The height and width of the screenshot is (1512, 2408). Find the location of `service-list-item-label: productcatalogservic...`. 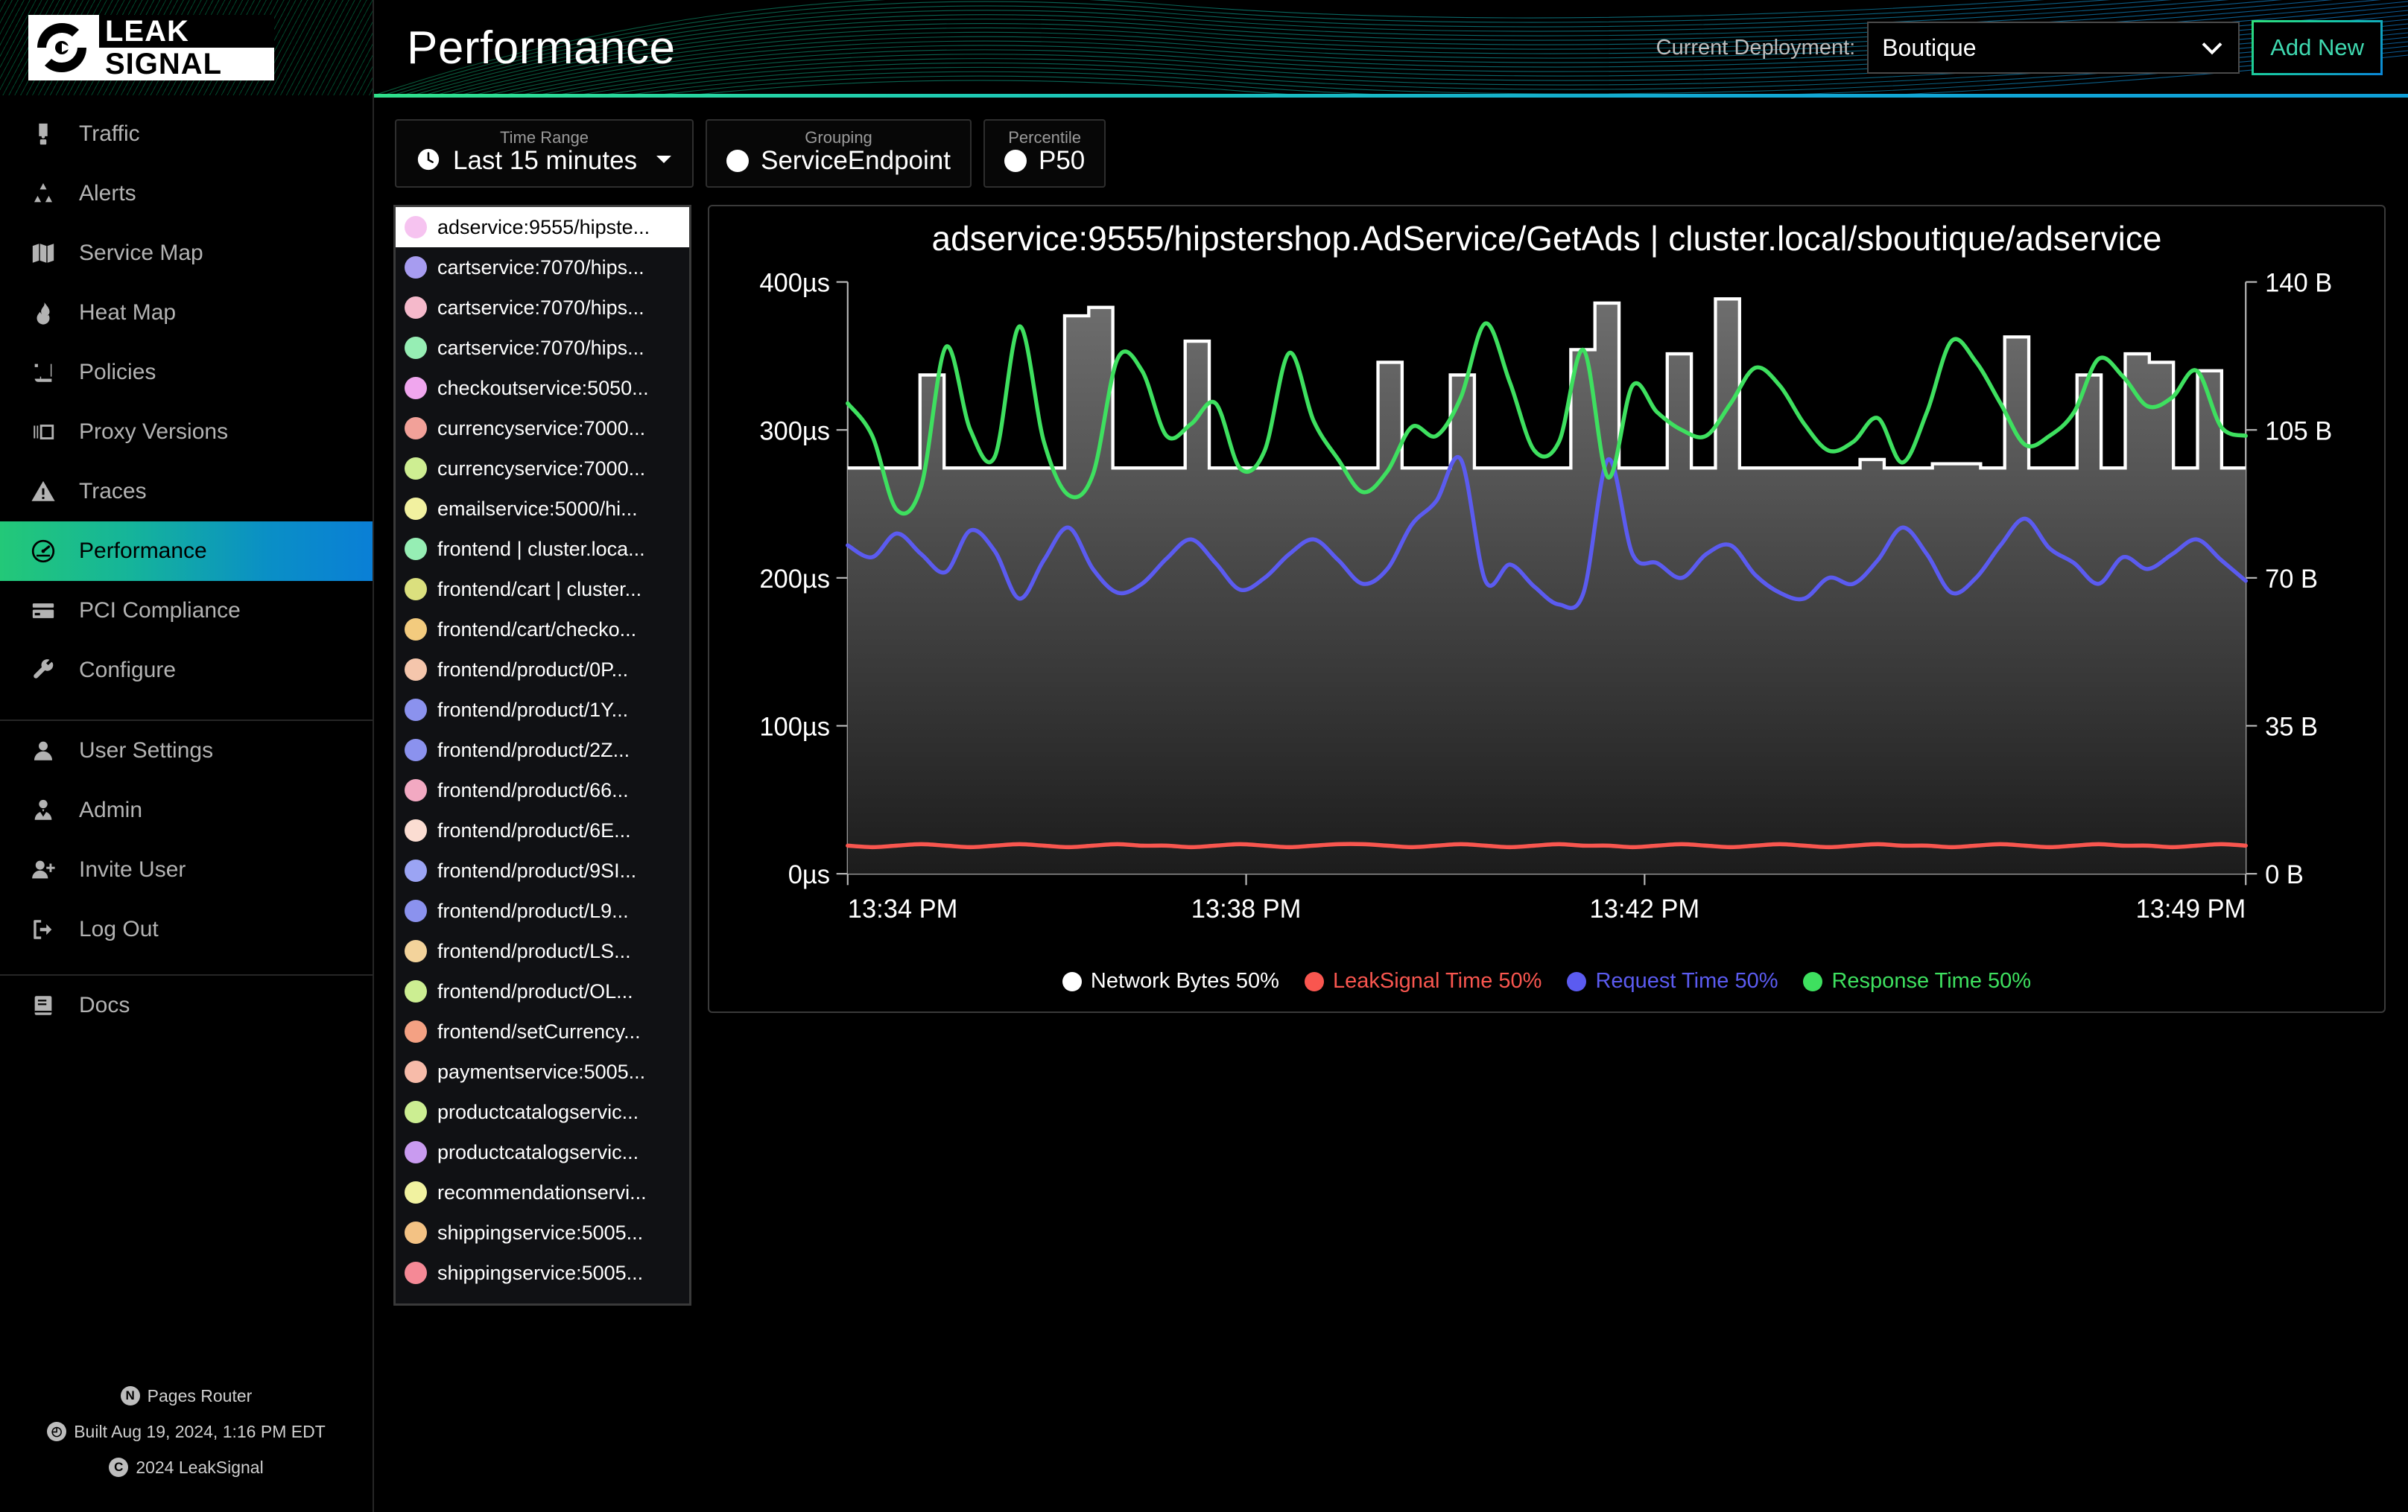

service-list-item-label: productcatalogservic... is located at coordinates (538, 1152).